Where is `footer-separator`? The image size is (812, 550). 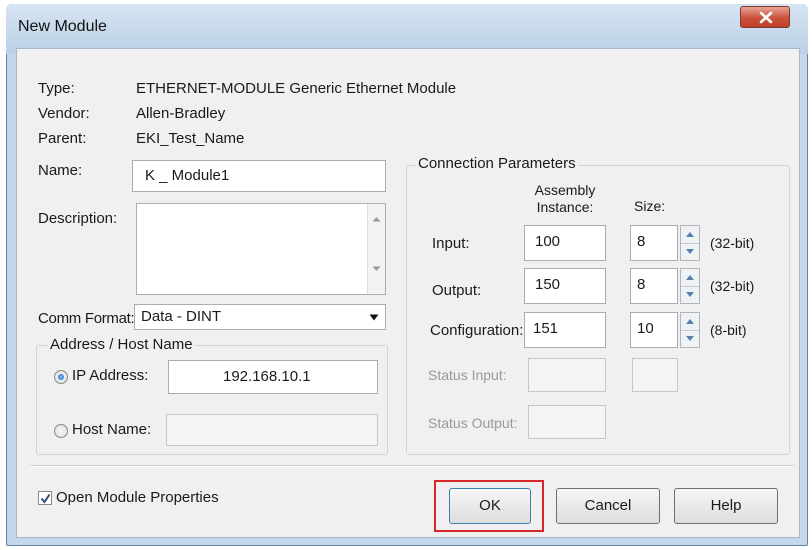
footer-separator is located at coordinates (412, 466).